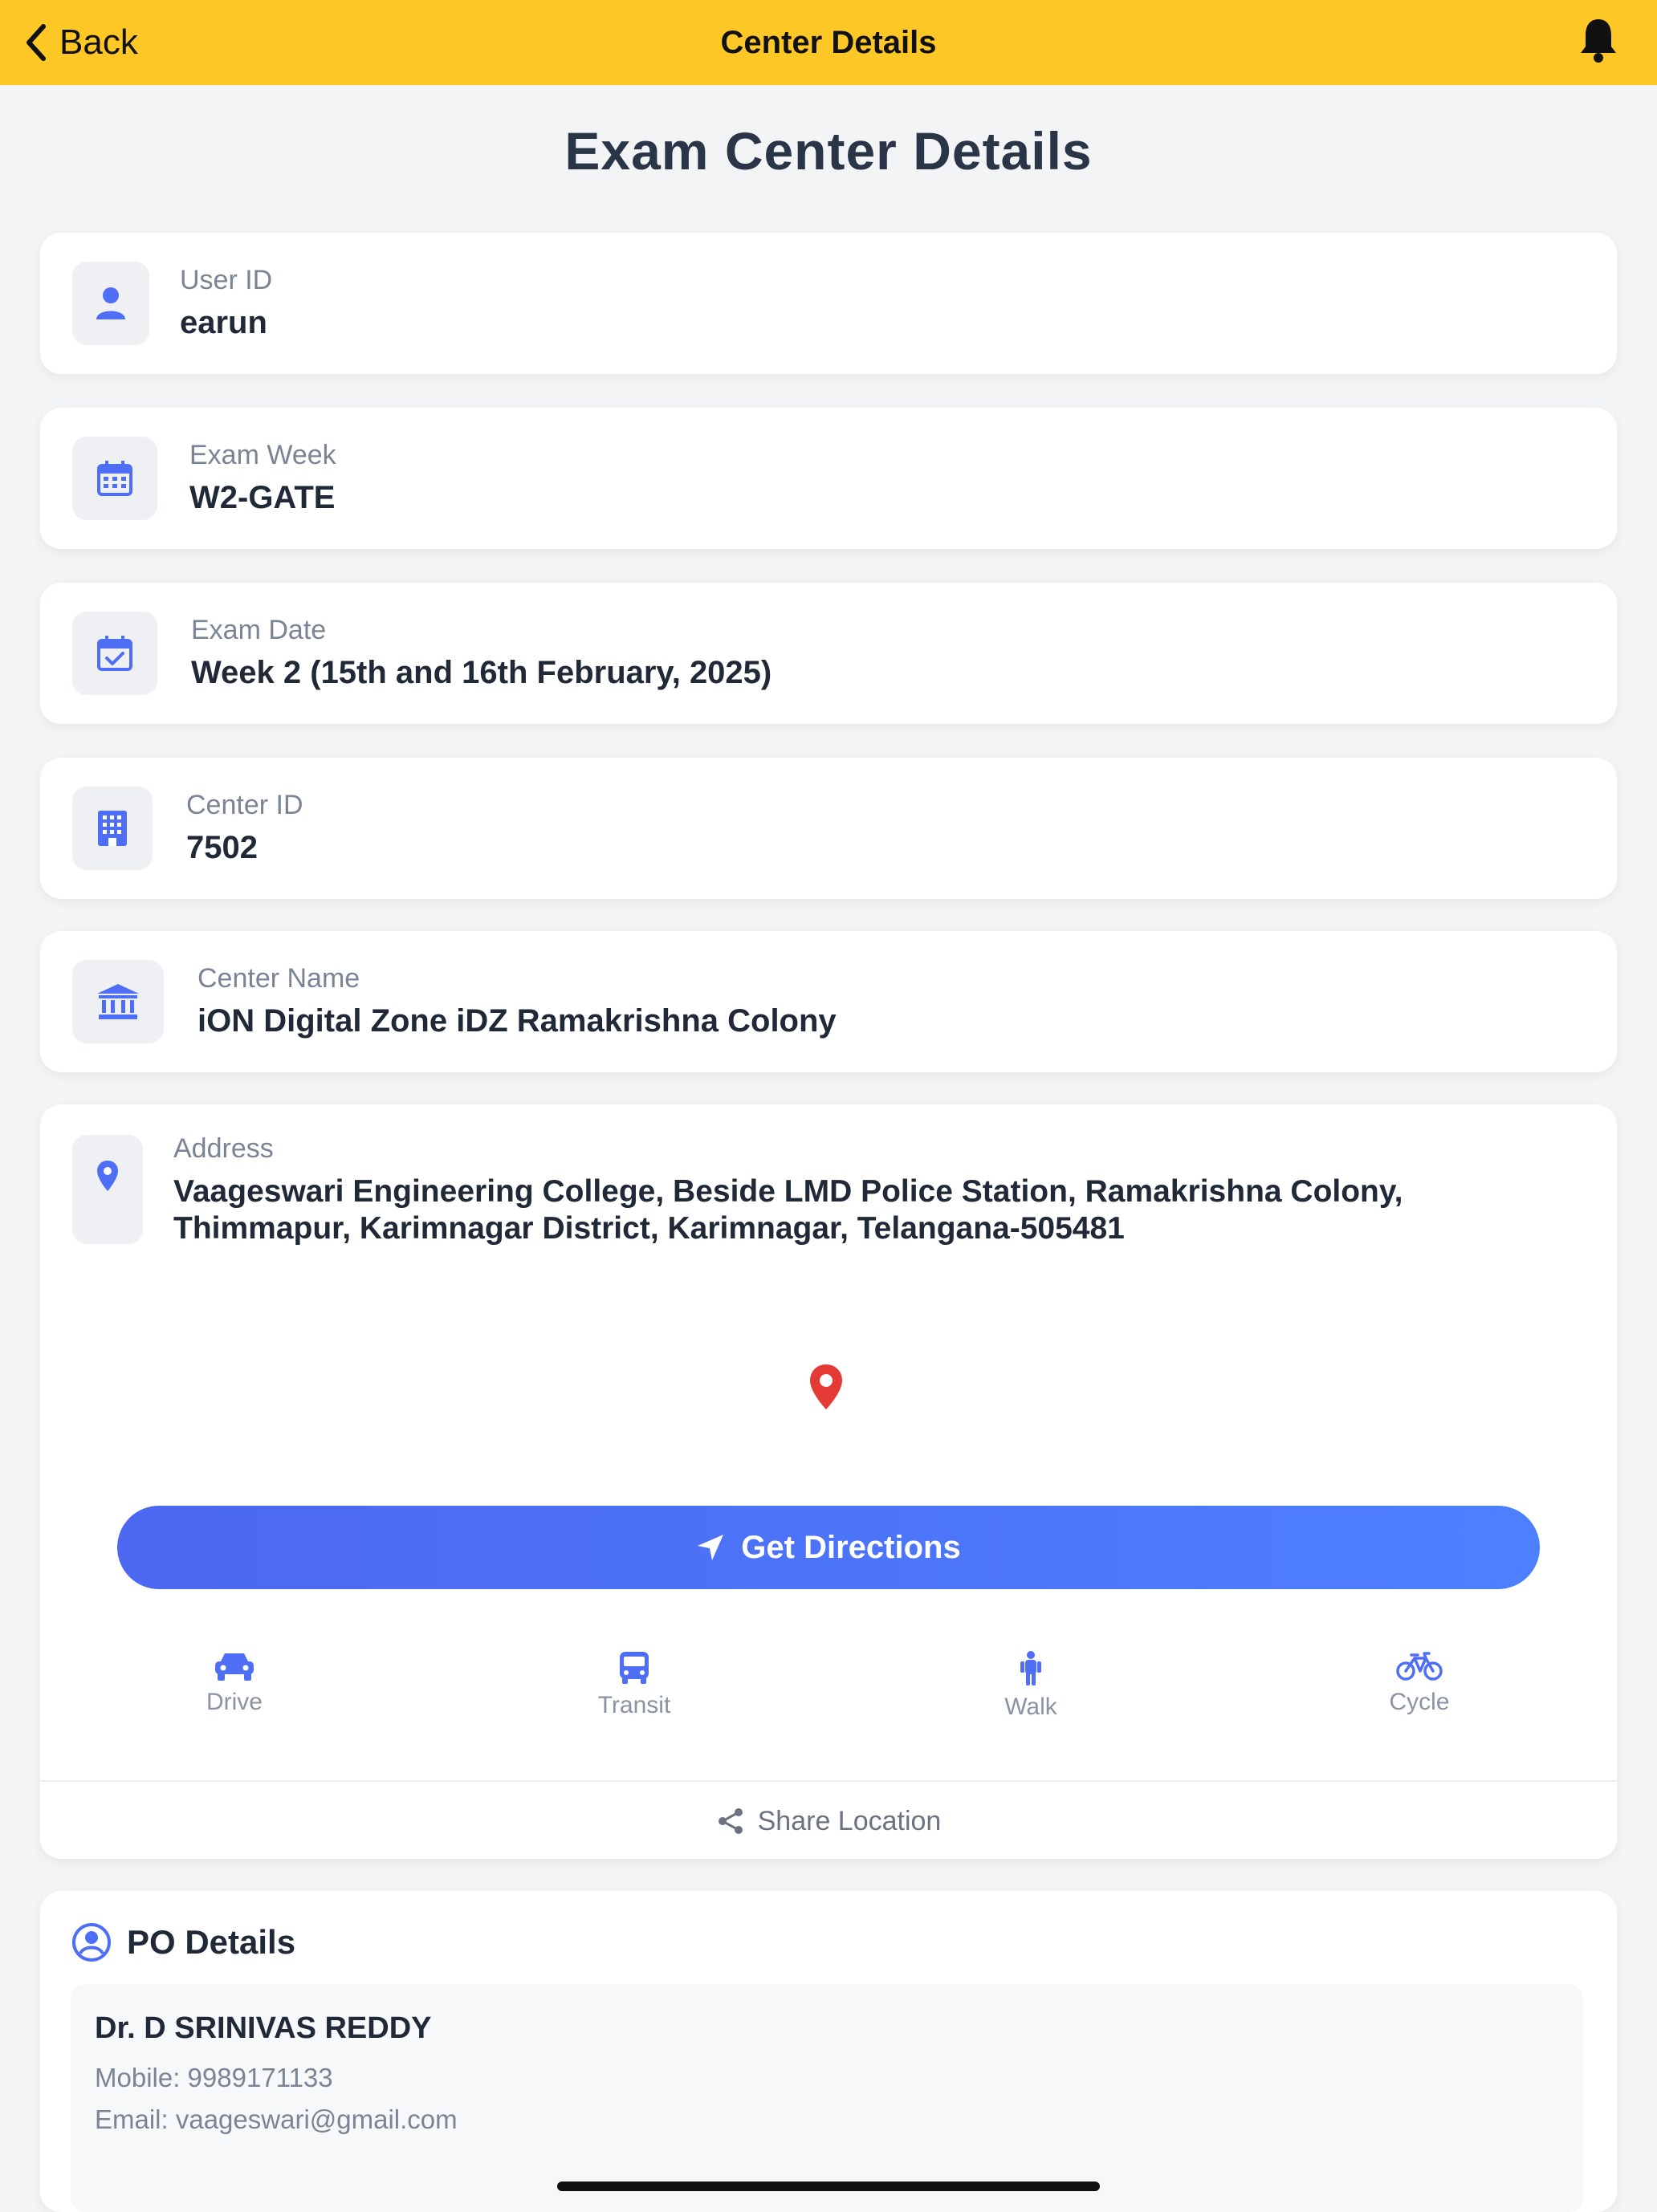 Image resolution: width=1657 pixels, height=2212 pixels. What do you see at coordinates (211, 1942) in the screenshot?
I see `po-details-heading: PO Details` at bounding box center [211, 1942].